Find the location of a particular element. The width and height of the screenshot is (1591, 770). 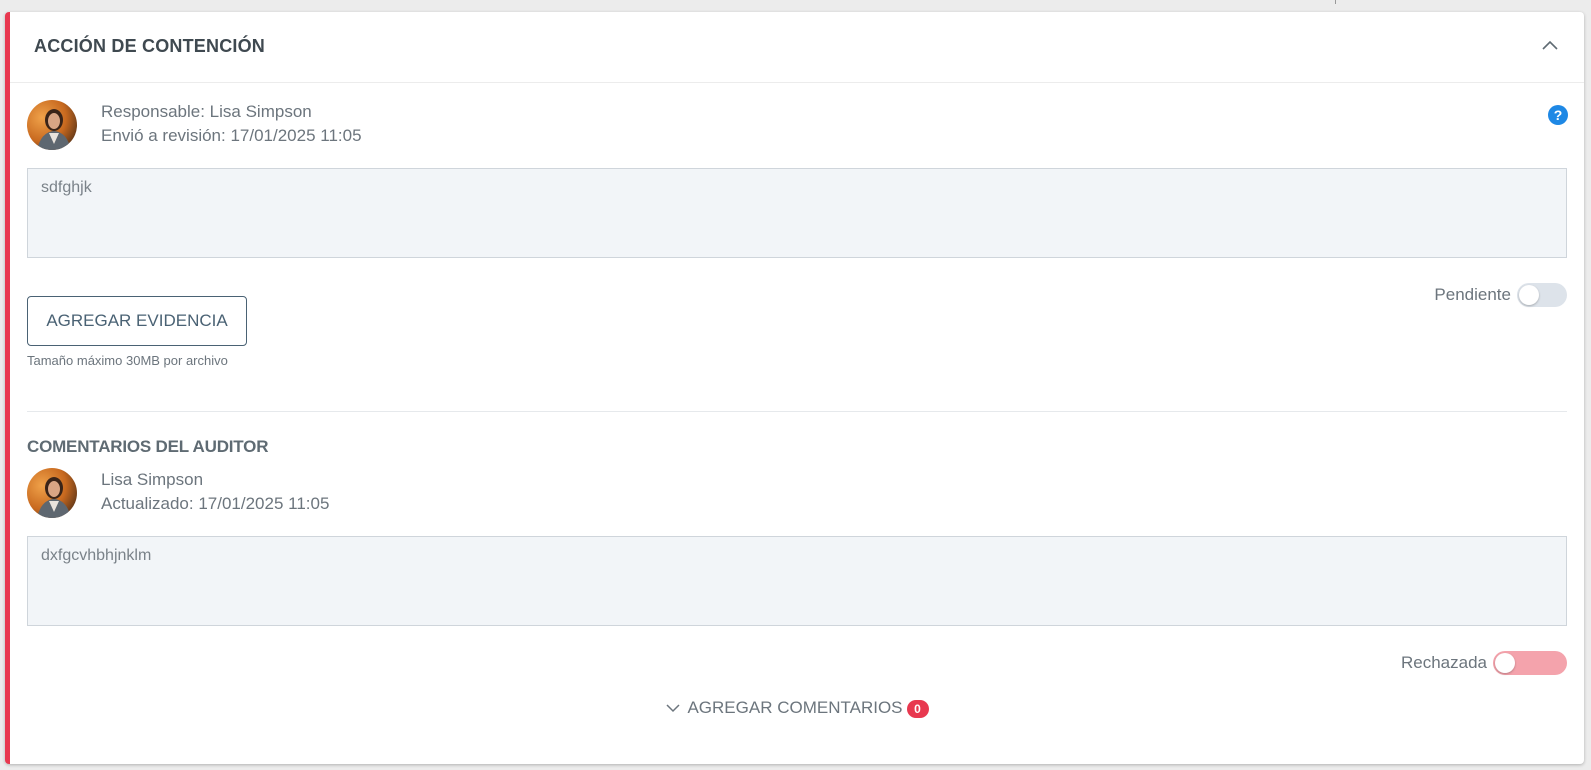

rejected-toggle is located at coordinates (1530, 663).